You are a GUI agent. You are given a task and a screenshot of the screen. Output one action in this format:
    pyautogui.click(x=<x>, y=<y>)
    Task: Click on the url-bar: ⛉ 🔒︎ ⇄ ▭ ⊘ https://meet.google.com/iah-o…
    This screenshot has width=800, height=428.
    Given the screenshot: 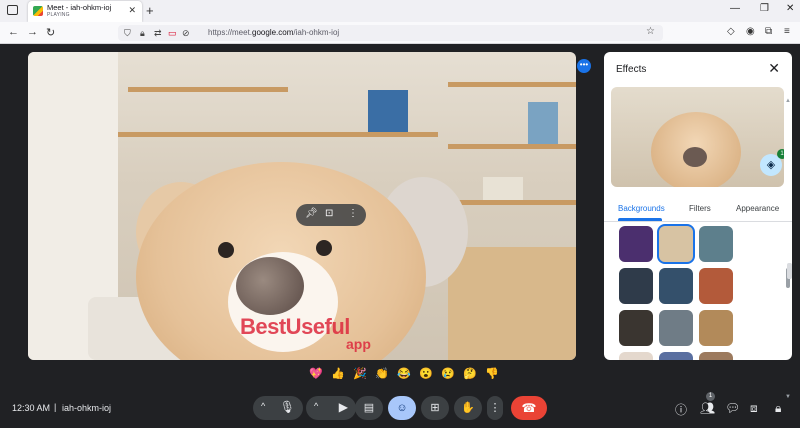 What is the action you would take?
    pyautogui.click(x=390, y=33)
    